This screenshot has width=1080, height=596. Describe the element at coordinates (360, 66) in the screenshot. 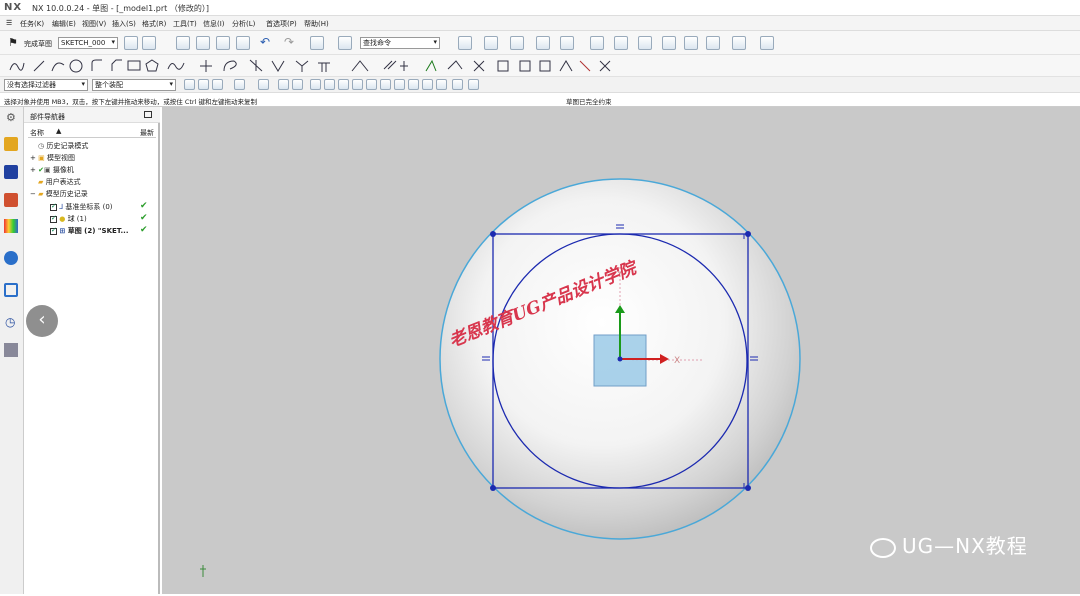

I see `make-corner-icon` at that location.